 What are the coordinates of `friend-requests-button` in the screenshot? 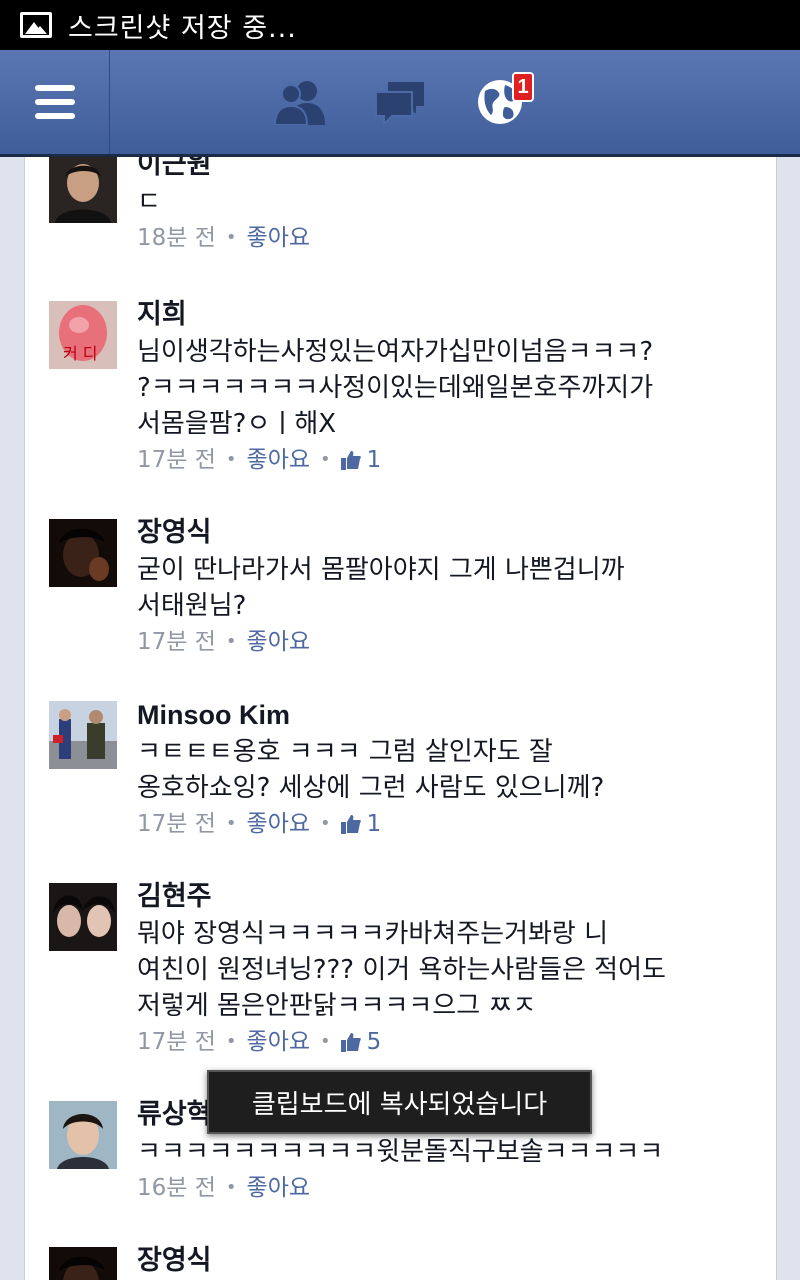 It's located at (300, 102).